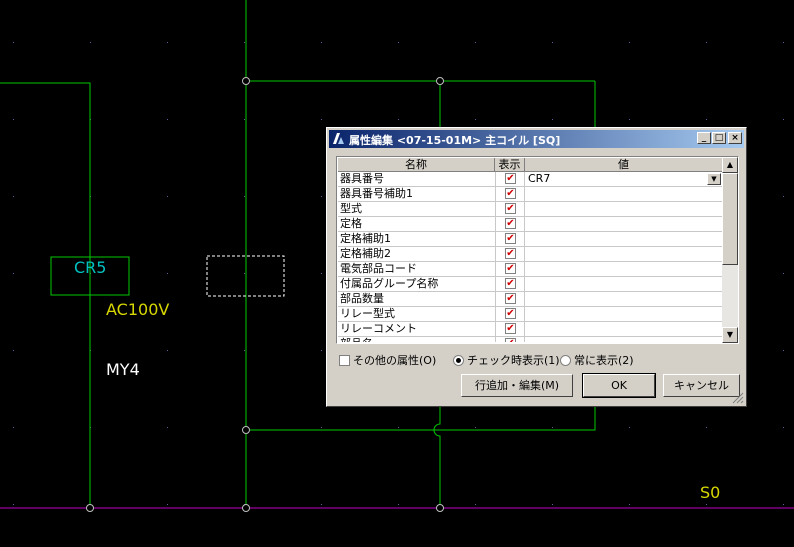 This screenshot has height=547, width=794. I want to click on table-row: 電気部品コード ✔, so click(530, 269).